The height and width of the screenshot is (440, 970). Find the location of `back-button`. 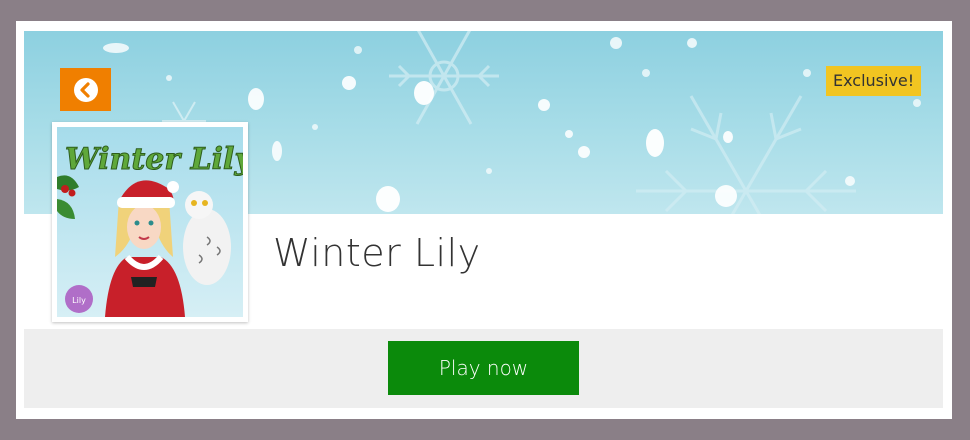

back-button is located at coordinates (85, 89).